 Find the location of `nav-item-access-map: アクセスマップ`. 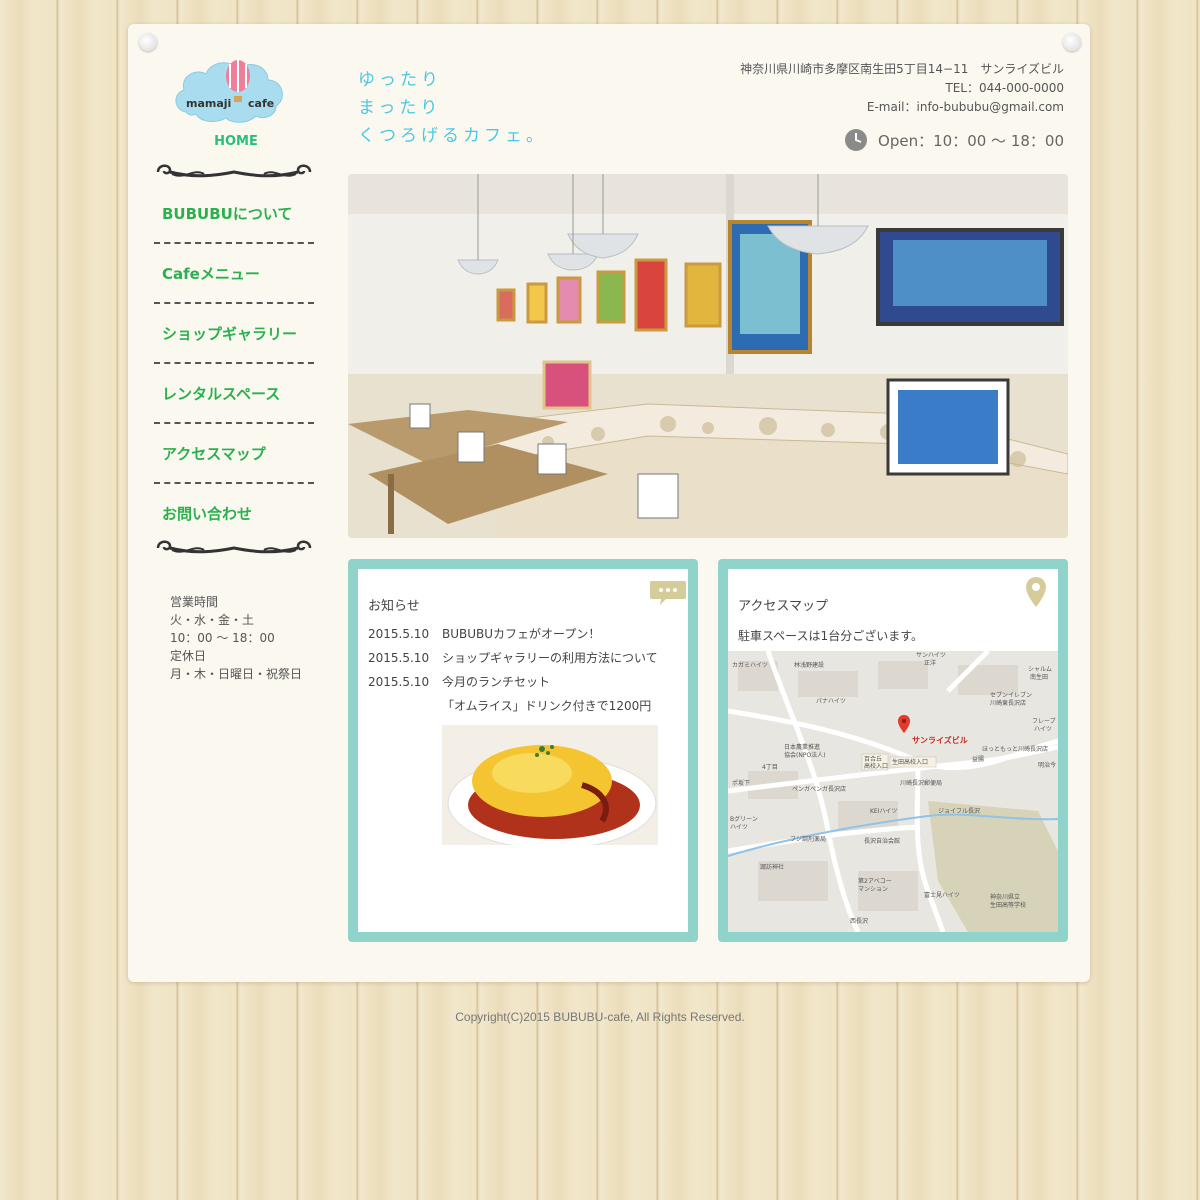

nav-item-access-map: アクセスマップ is located at coordinates (234, 454).